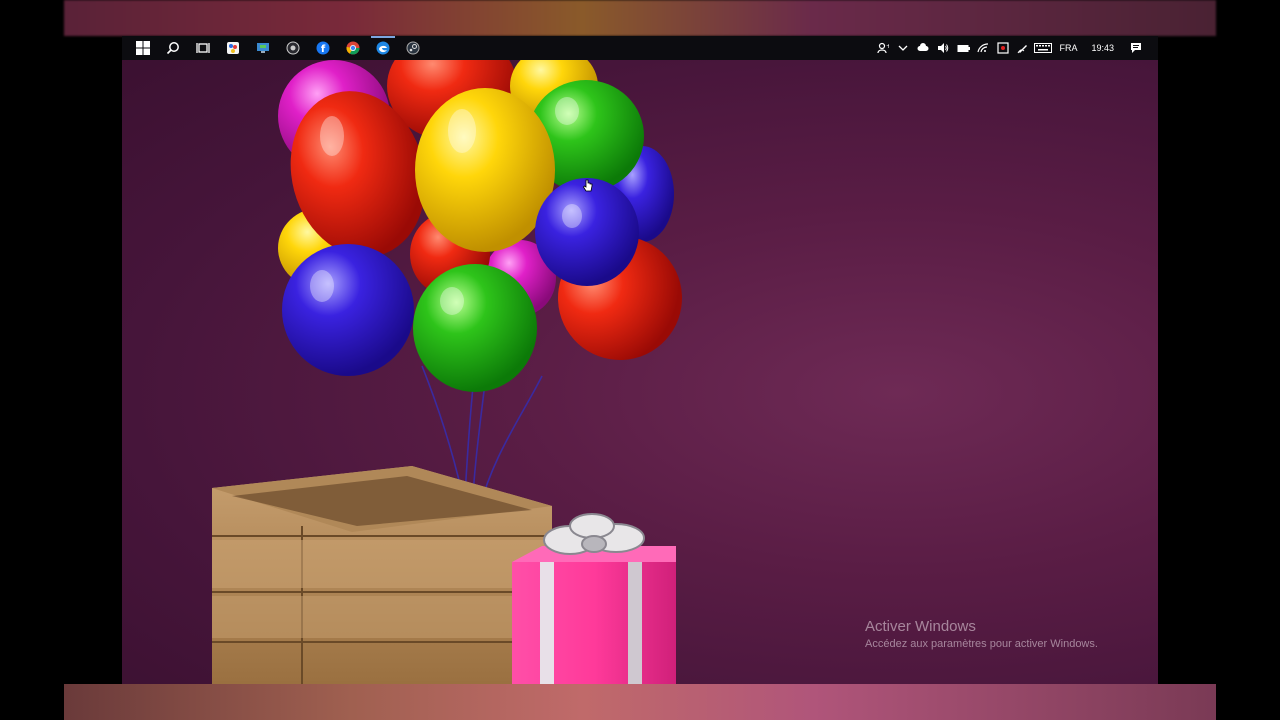 This screenshot has height=720, width=1280. I want to click on taskbar: f + FRA 19:43, so click(640, 48).